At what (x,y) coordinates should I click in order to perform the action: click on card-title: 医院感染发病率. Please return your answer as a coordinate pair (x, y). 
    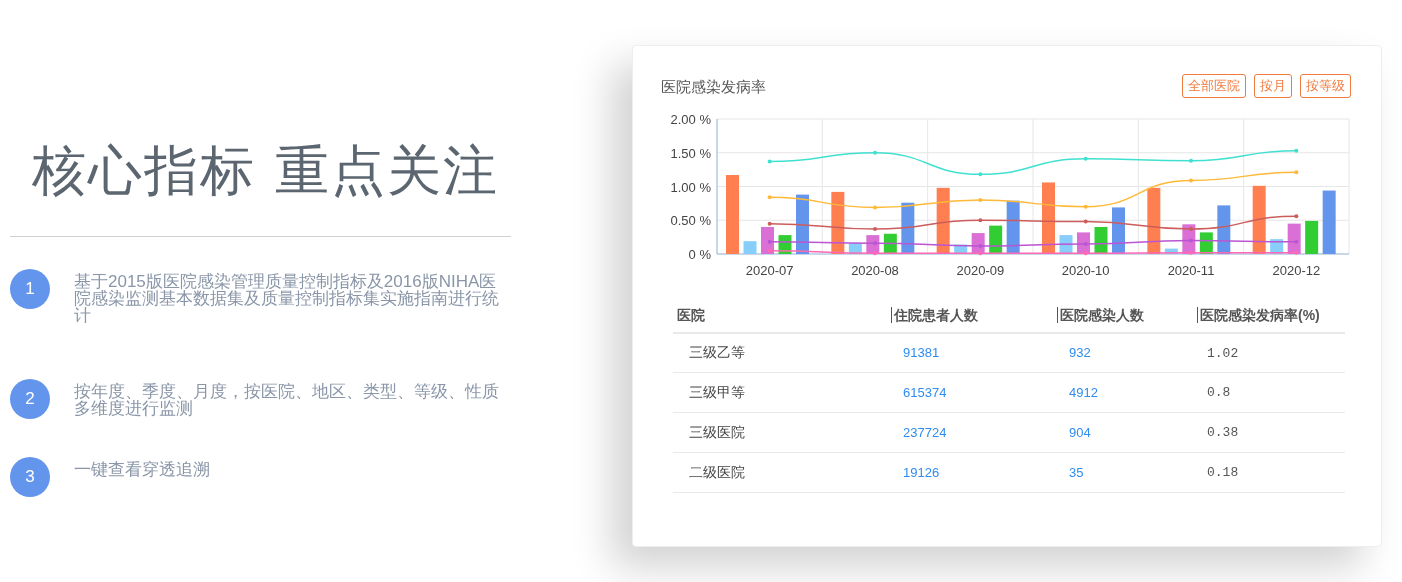
    Looking at the image, I should click on (713, 87).